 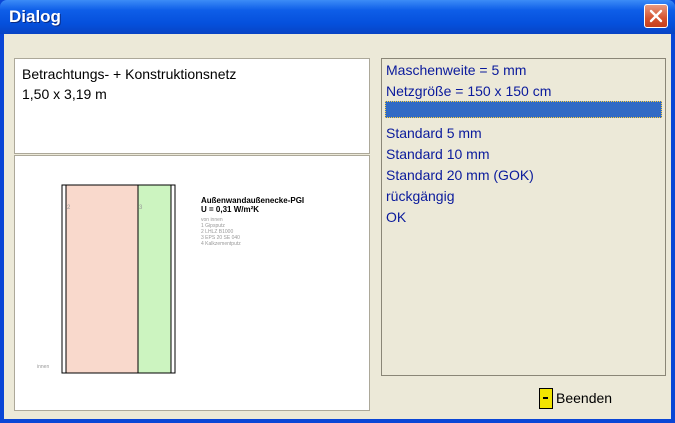 What do you see at coordinates (221, 244) in the screenshot?
I see `layer-list-item: 4 Kalkzementputz` at bounding box center [221, 244].